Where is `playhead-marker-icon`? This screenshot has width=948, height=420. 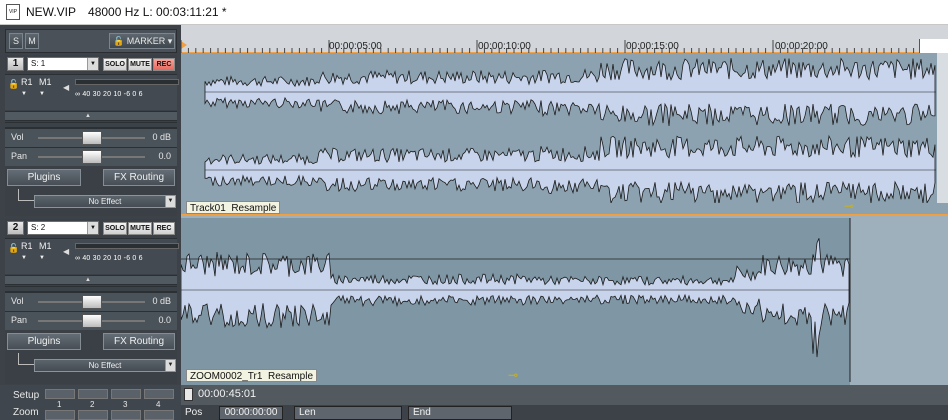 playhead-marker-icon is located at coordinates (184, 45).